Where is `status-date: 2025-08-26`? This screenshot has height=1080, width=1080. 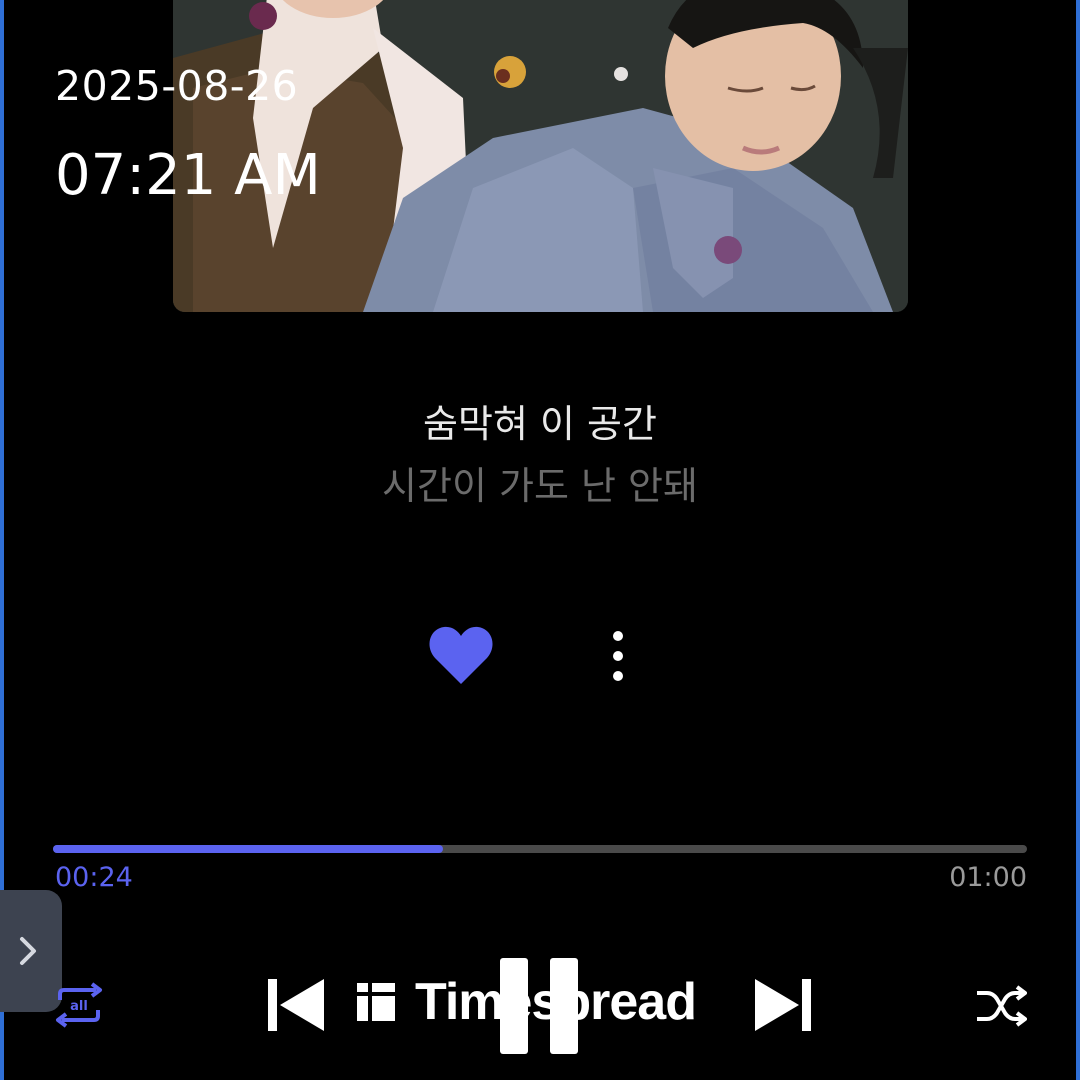 status-date: 2025-08-26 is located at coordinates (177, 86).